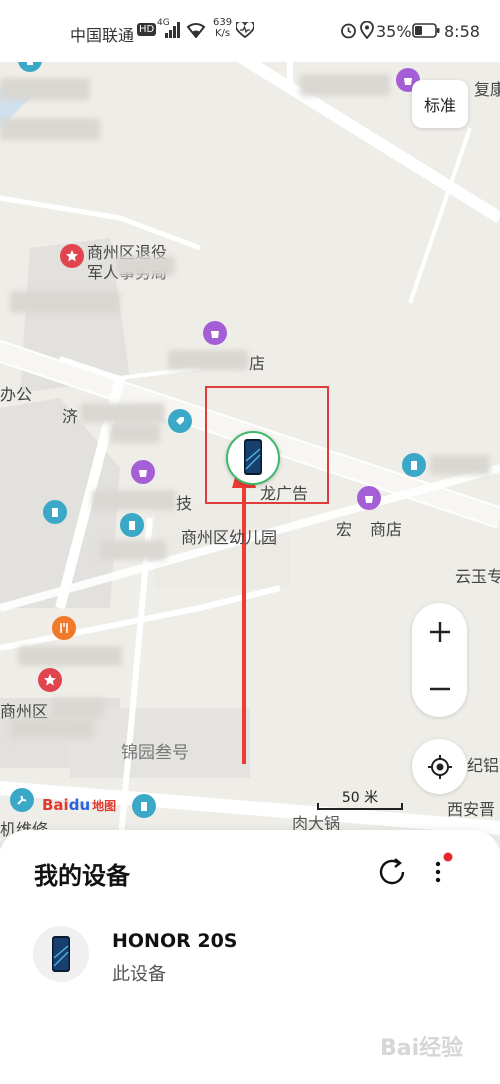 This screenshot has height=1084, width=500. What do you see at coordinates (173, 32) in the screenshot?
I see `signal-icon` at bounding box center [173, 32].